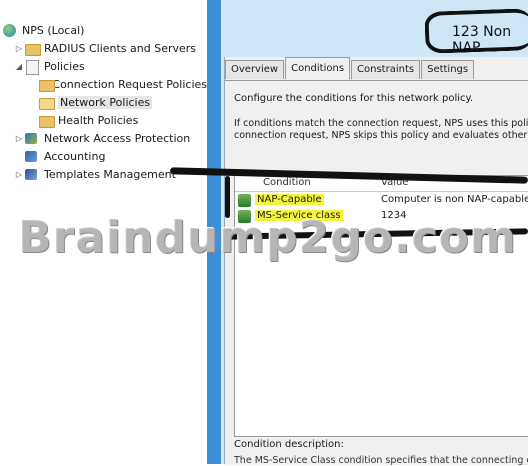 This screenshot has height=466, width=528. Describe the element at coordinates (287, 182) in the screenshot. I see `column-header-condition: Condition` at that location.